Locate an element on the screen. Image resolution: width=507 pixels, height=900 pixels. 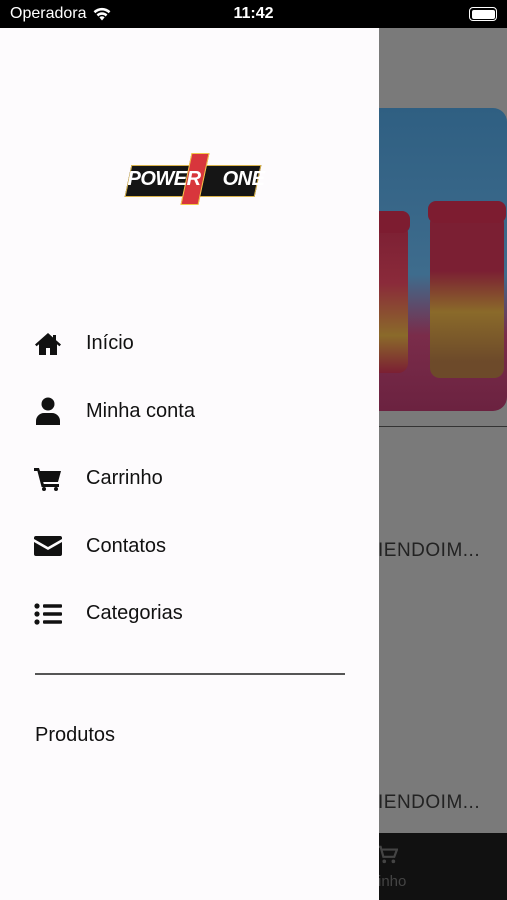
clock: 11:42 is located at coordinates (253, 13).